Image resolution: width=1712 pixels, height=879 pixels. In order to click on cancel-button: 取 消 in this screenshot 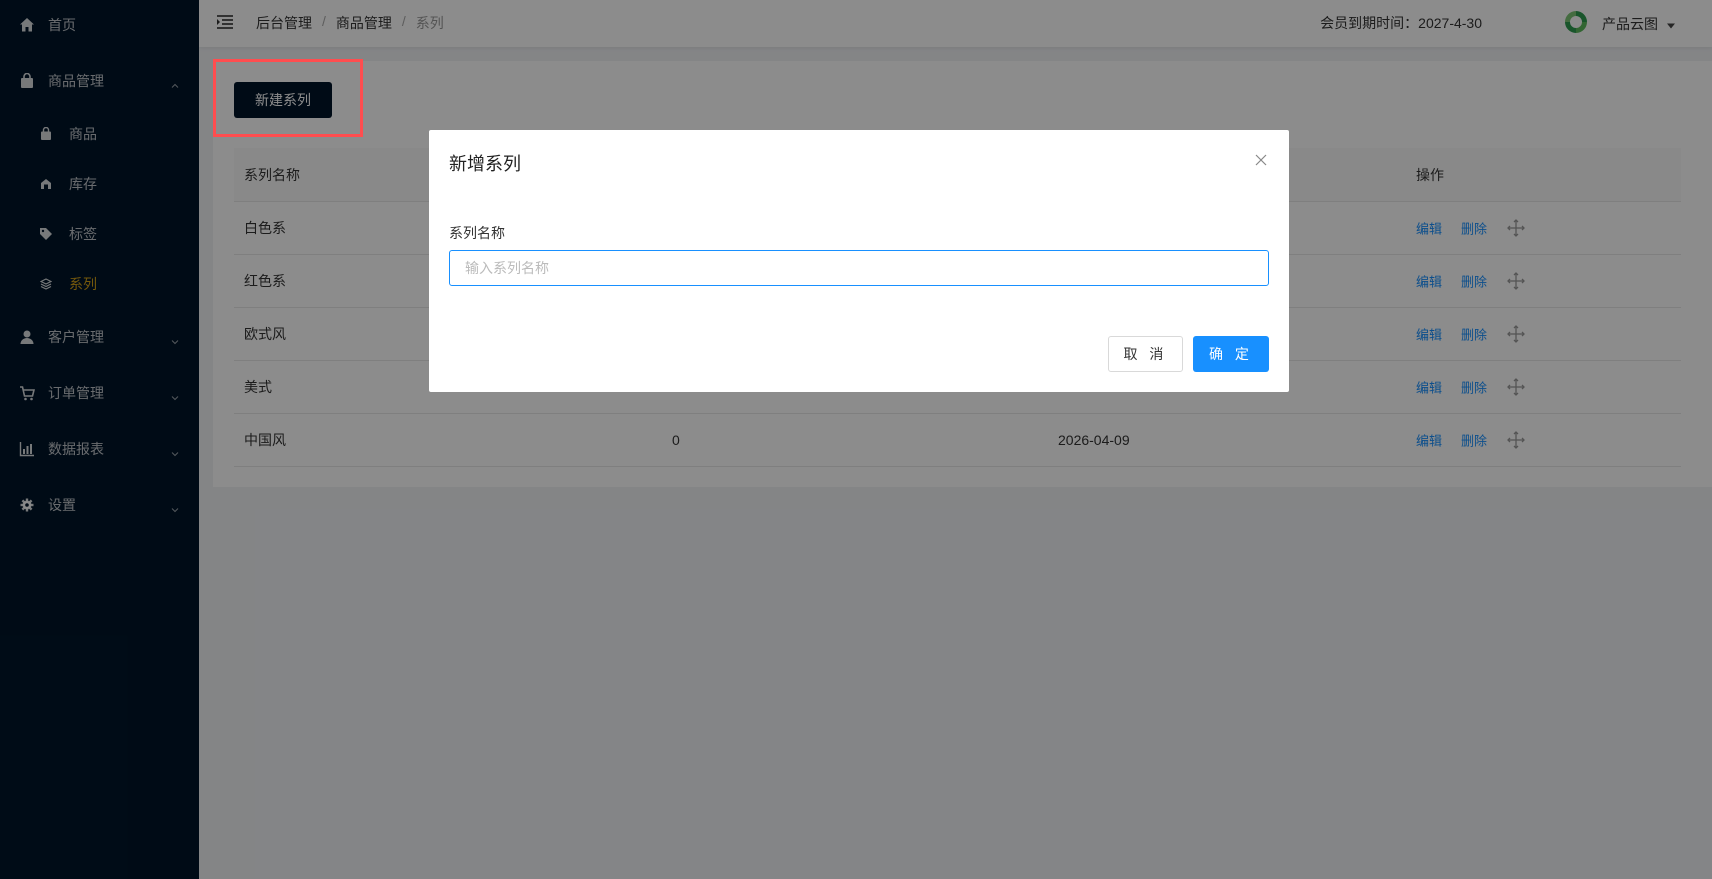, I will do `click(1145, 354)`.